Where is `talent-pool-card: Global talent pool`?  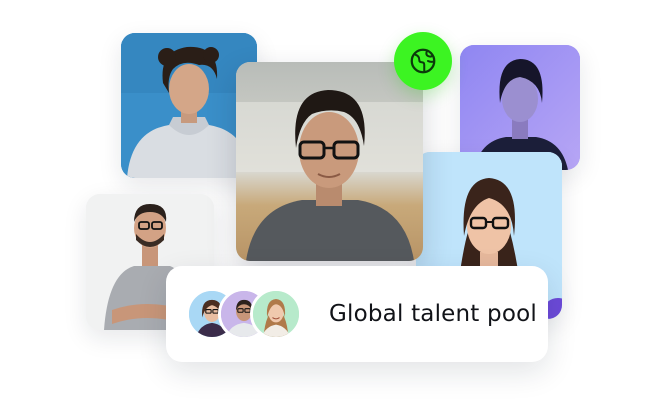 talent-pool-card: Global talent pool is located at coordinates (357, 314).